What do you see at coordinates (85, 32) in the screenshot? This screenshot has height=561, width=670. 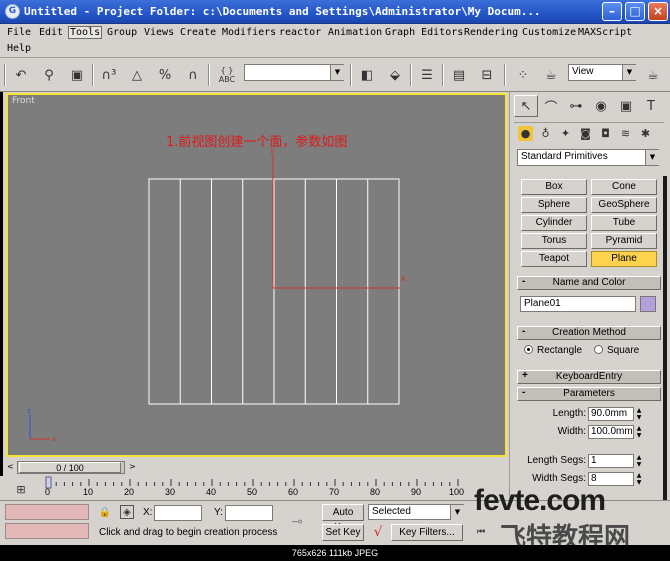 I see `menu-tools: Tools` at bounding box center [85, 32].